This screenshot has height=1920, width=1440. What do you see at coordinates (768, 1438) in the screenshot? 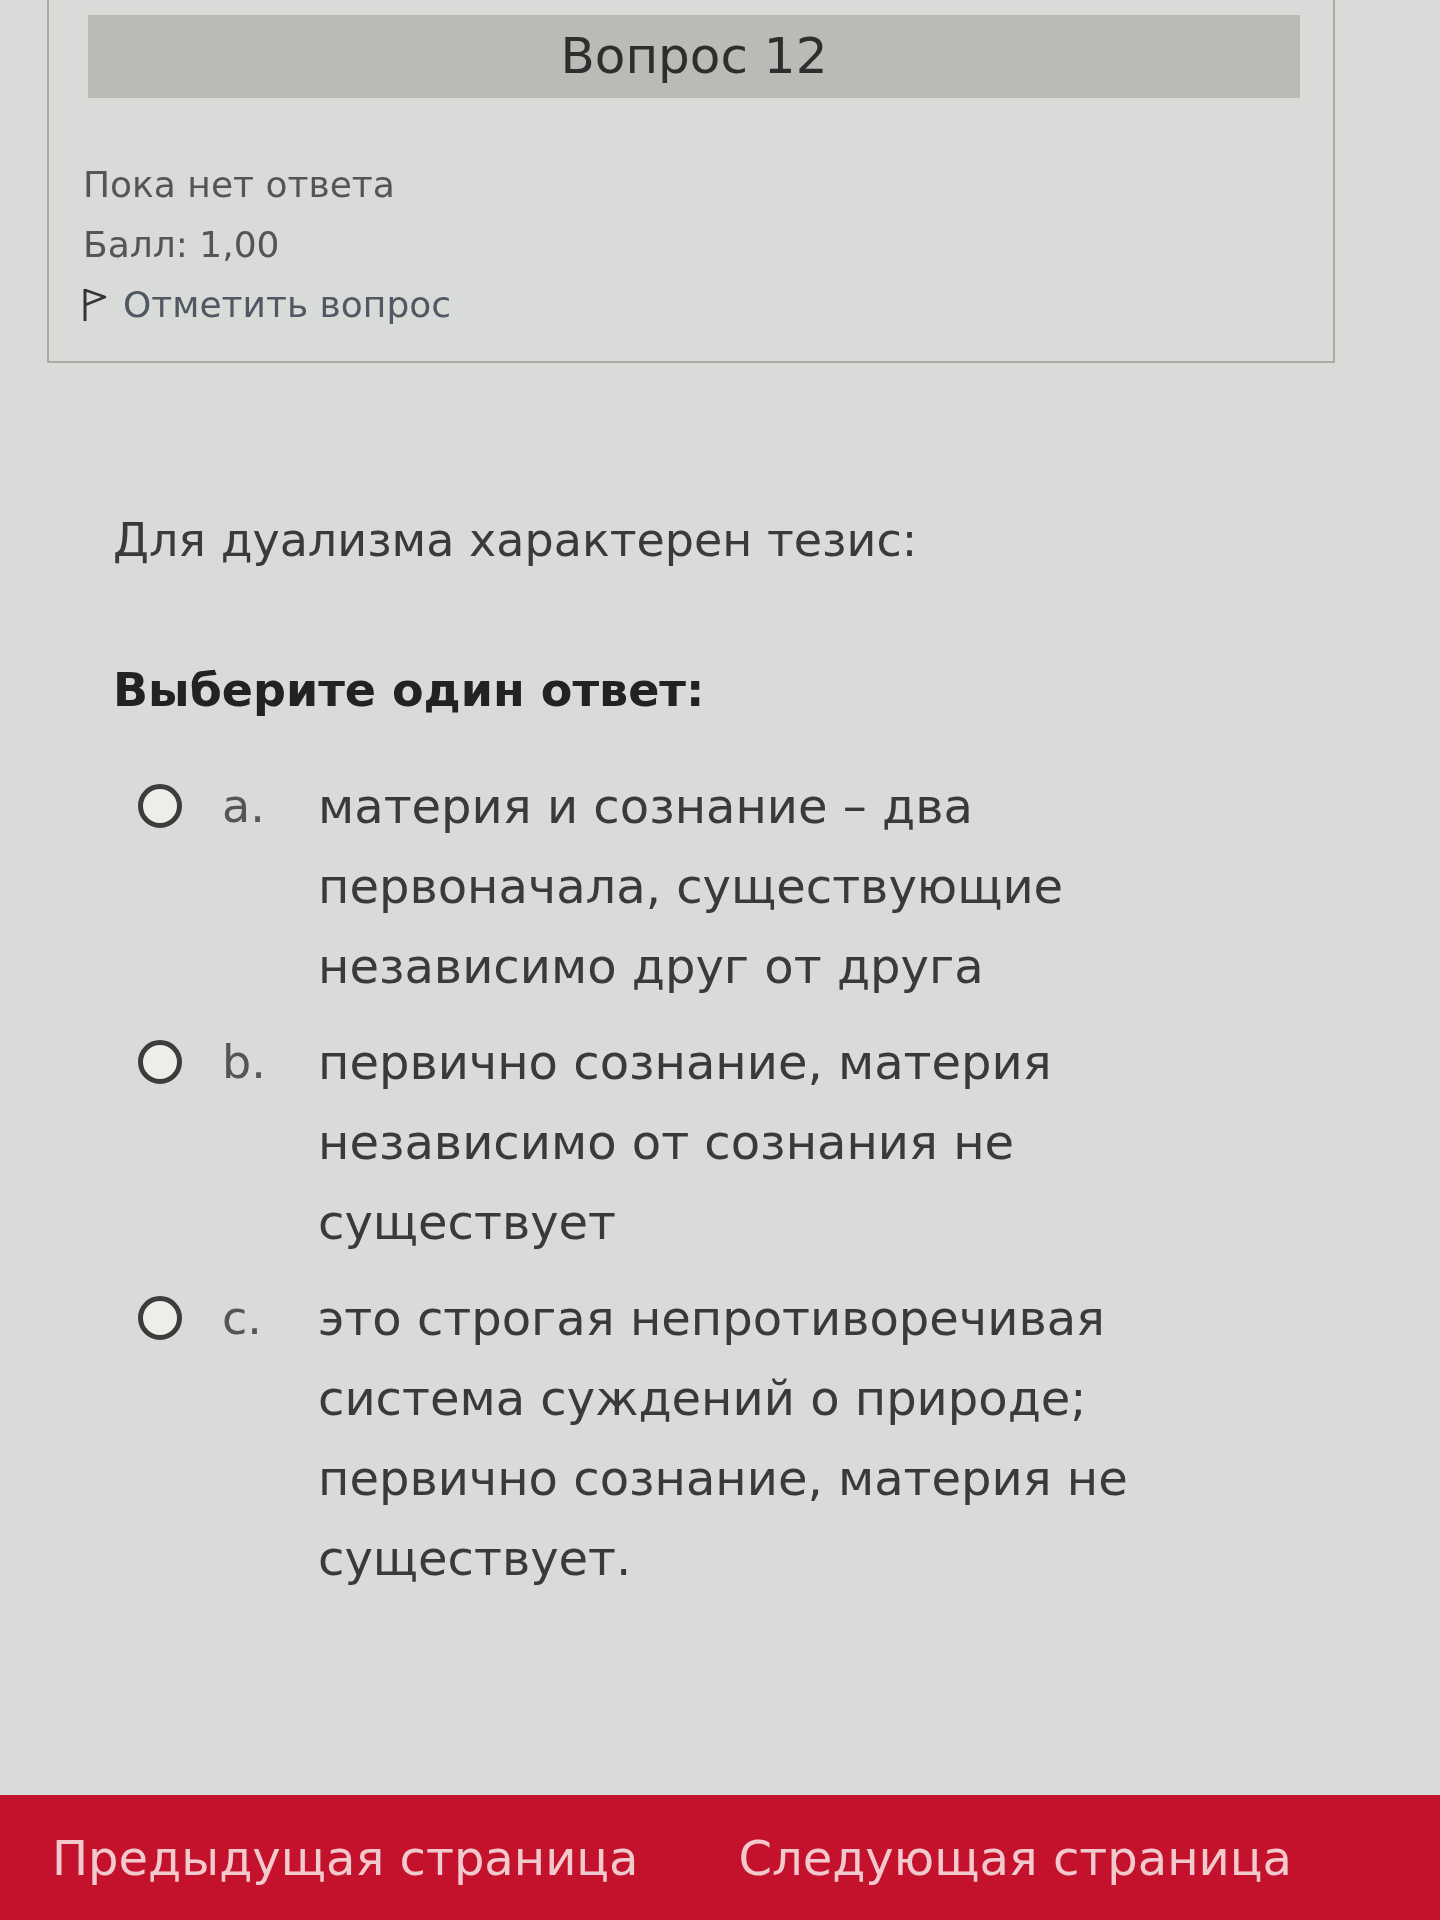
I see `option-text: это строгая непротиворечивая система суждений о природе; первично сознание, материя не существует.` at bounding box center [768, 1438].